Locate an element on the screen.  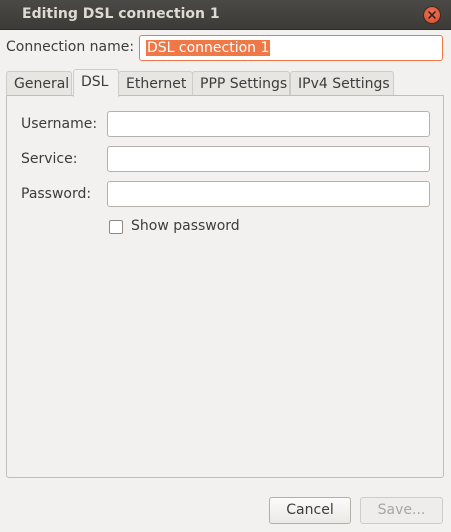
connection-name-value: DSL connection 1 is located at coordinates (208, 48).